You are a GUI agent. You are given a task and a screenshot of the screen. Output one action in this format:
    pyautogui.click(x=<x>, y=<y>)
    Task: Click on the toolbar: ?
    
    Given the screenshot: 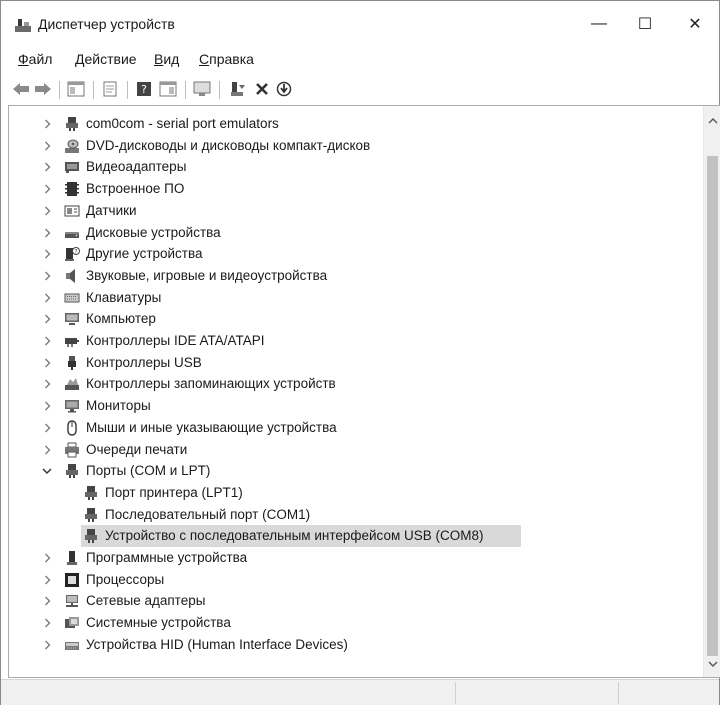 What is the action you would take?
    pyautogui.click(x=360, y=90)
    